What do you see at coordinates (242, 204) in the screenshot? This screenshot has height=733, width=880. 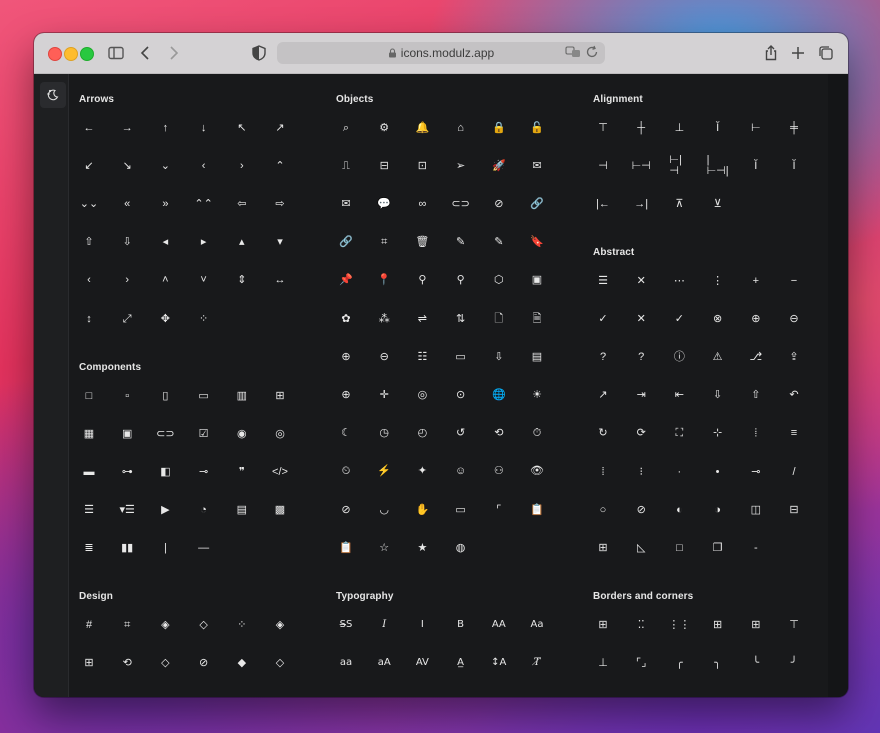 I see `thick-arrow-left-icon: ⇦` at bounding box center [242, 204].